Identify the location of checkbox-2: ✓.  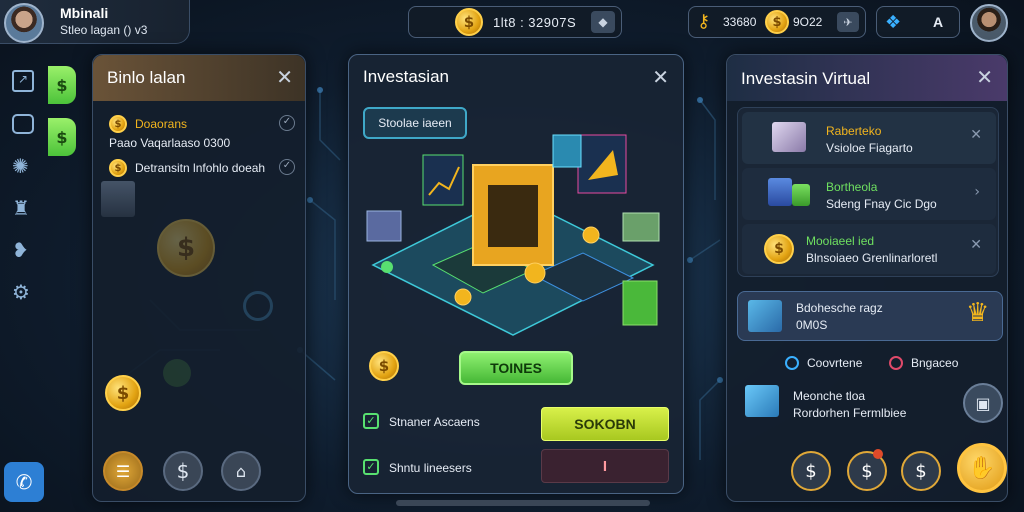
(371, 467).